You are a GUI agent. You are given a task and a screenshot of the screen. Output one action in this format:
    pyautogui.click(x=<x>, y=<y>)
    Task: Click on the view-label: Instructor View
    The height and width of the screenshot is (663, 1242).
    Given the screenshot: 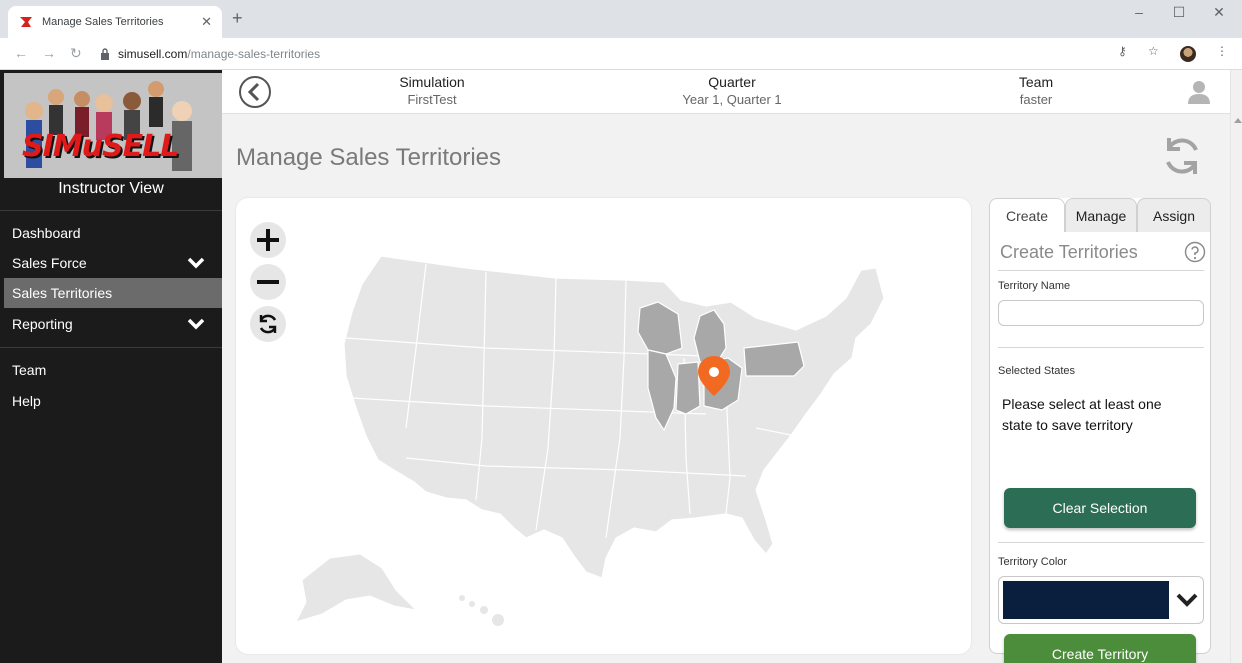 What is the action you would take?
    pyautogui.click(x=111, y=188)
    